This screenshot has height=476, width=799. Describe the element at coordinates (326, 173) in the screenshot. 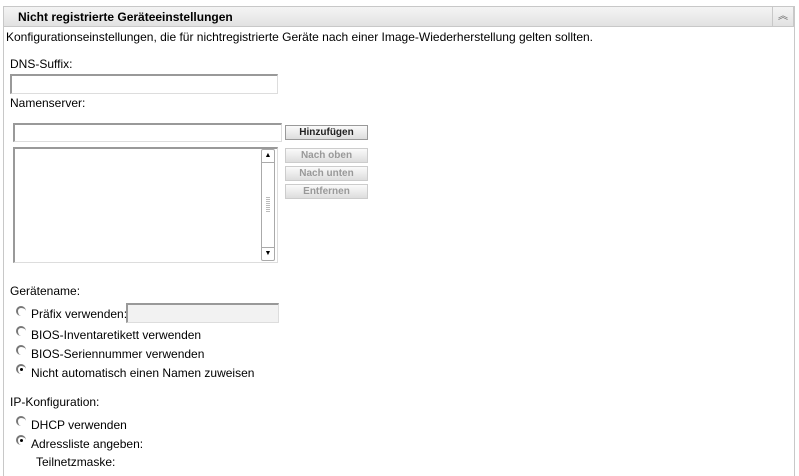

I see `move-down-button: Nach unten` at that location.